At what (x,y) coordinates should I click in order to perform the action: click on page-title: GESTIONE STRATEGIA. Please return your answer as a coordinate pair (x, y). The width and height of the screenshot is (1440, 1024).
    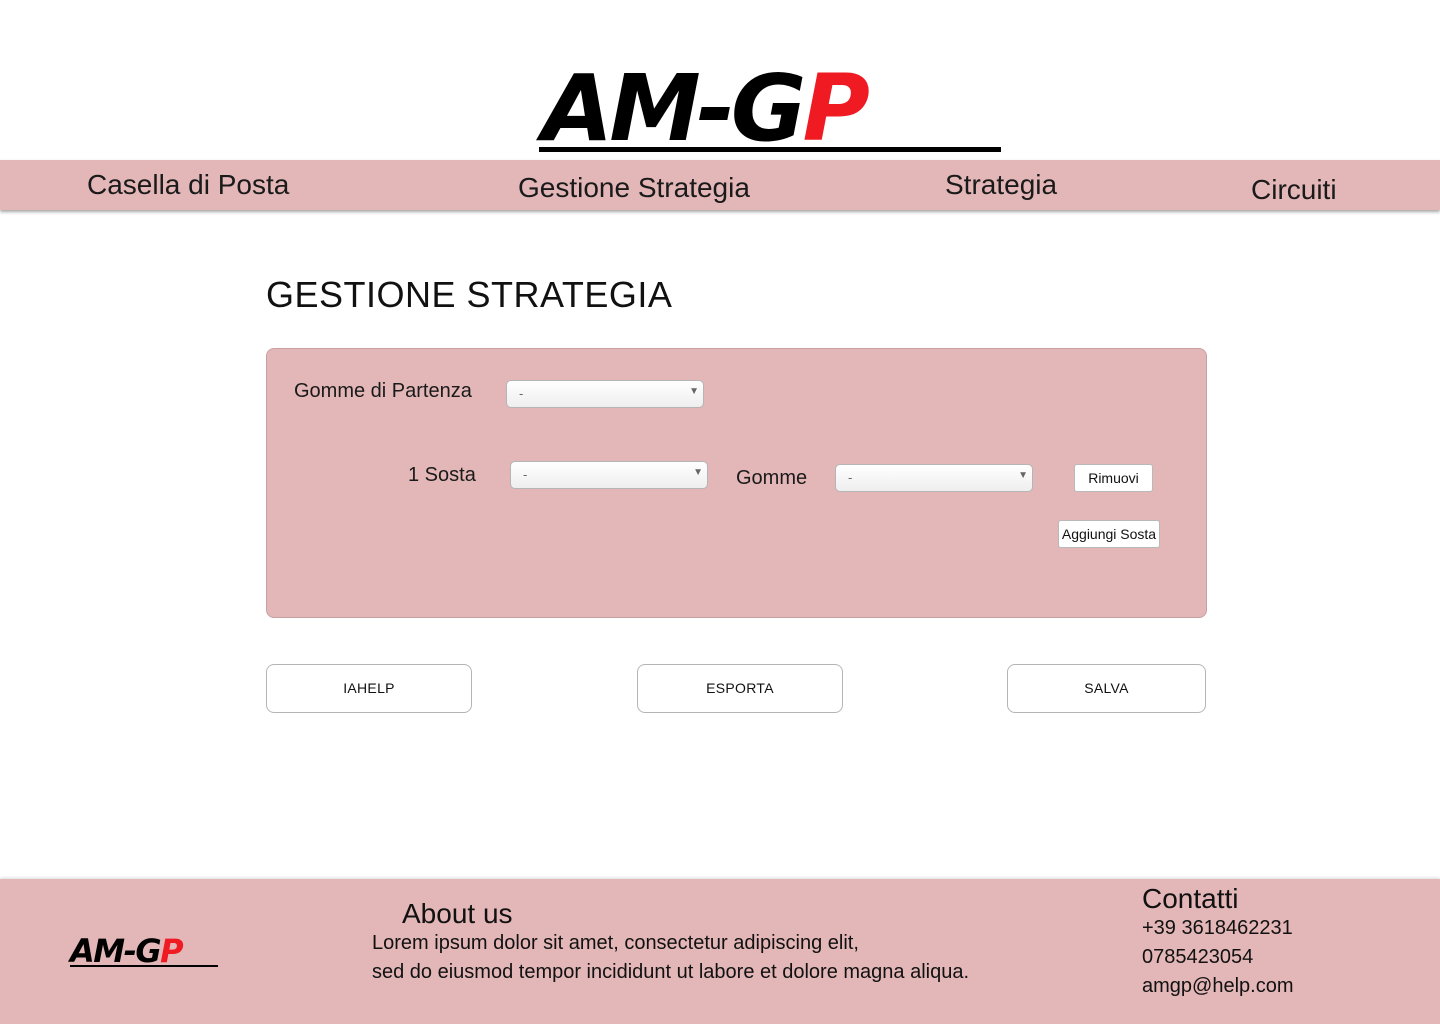
    Looking at the image, I should click on (469, 294).